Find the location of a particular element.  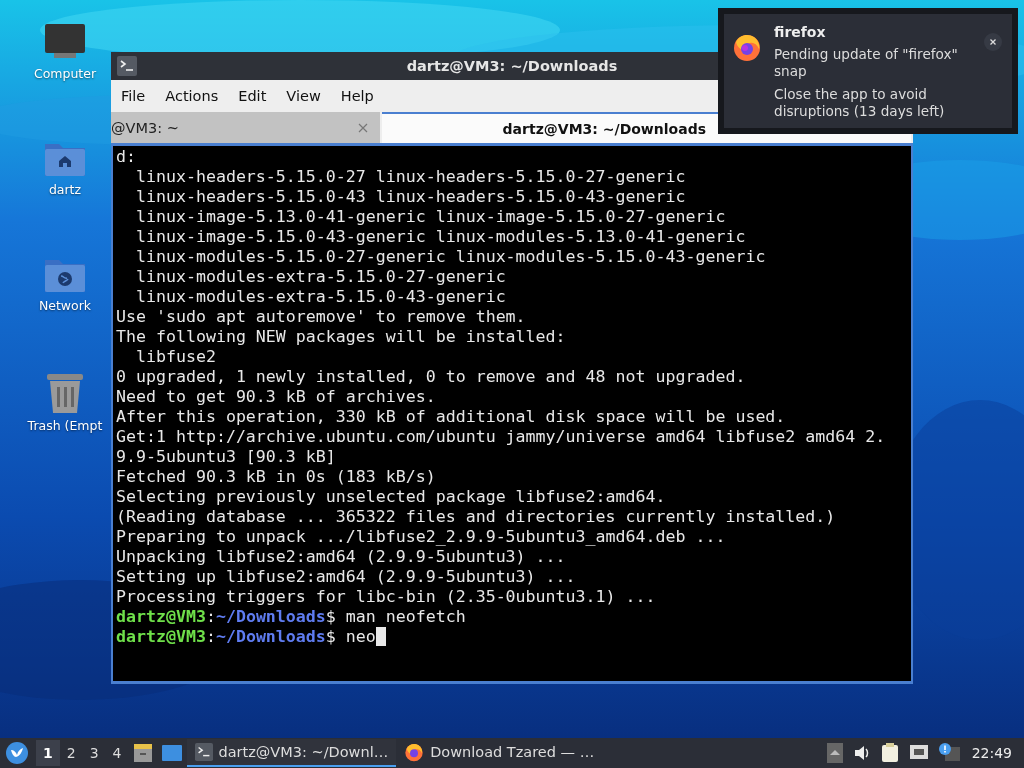

workspace-button: 3 is located at coordinates (94, 753).